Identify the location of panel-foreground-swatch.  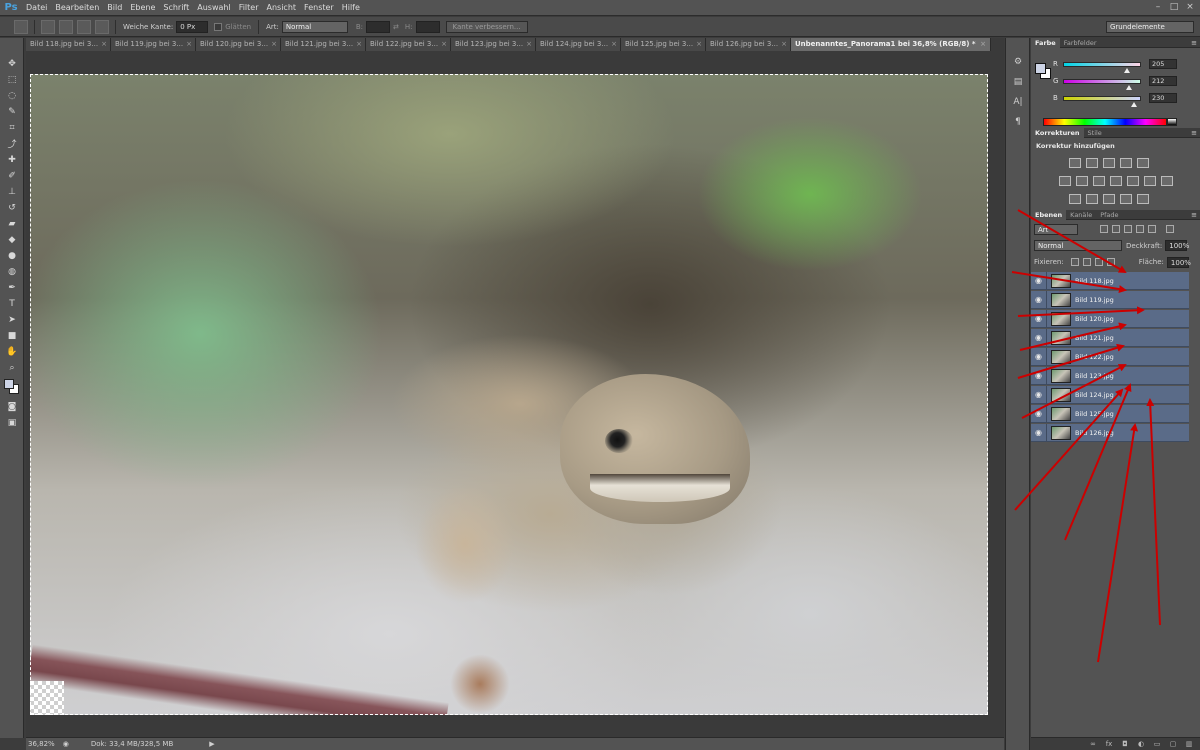
(1040, 68).